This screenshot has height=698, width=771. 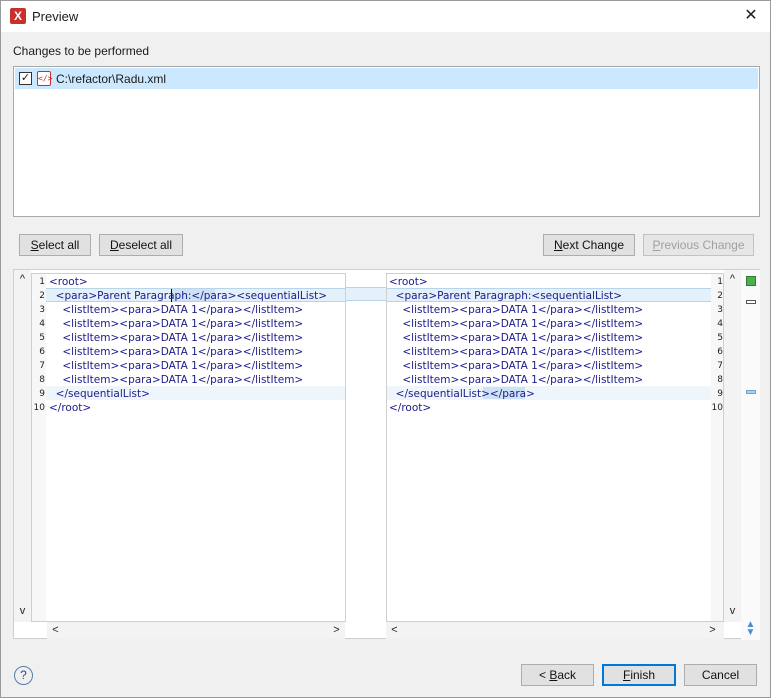 What do you see at coordinates (567, 675) in the screenshot?
I see `back-label: ack` at bounding box center [567, 675].